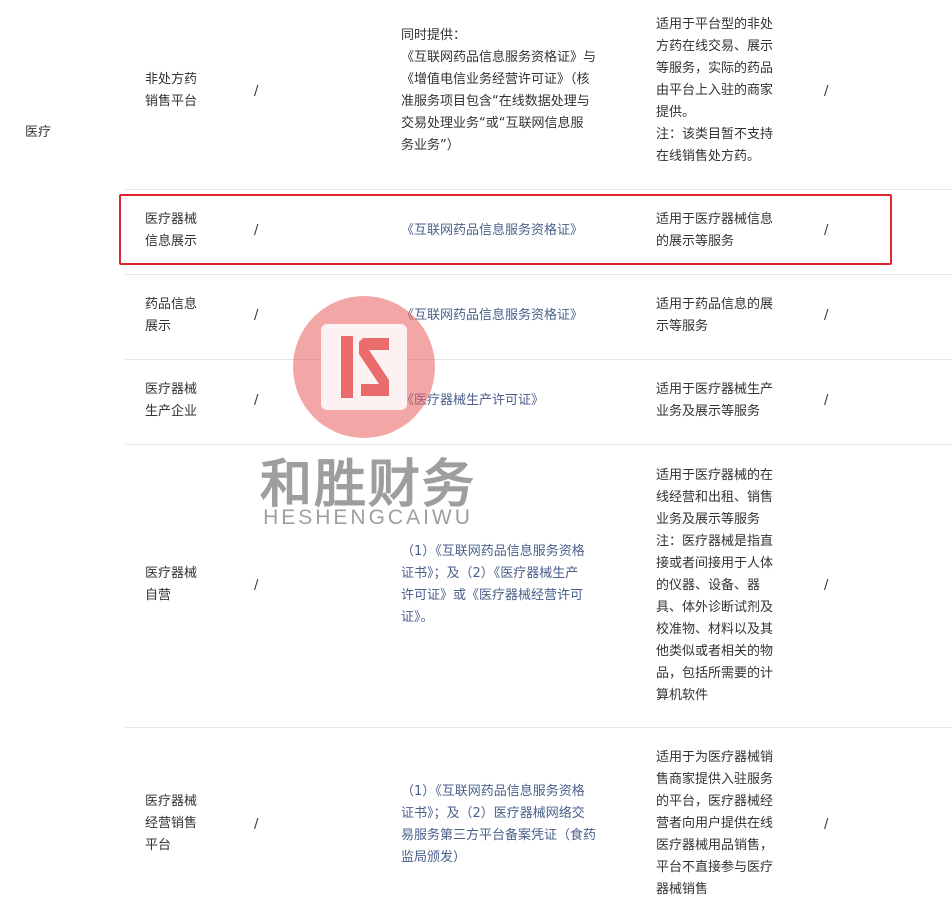 This screenshot has width=952, height=924. Describe the element at coordinates (171, 315) in the screenshot. I see `item-name: 药品信息 展示` at that location.